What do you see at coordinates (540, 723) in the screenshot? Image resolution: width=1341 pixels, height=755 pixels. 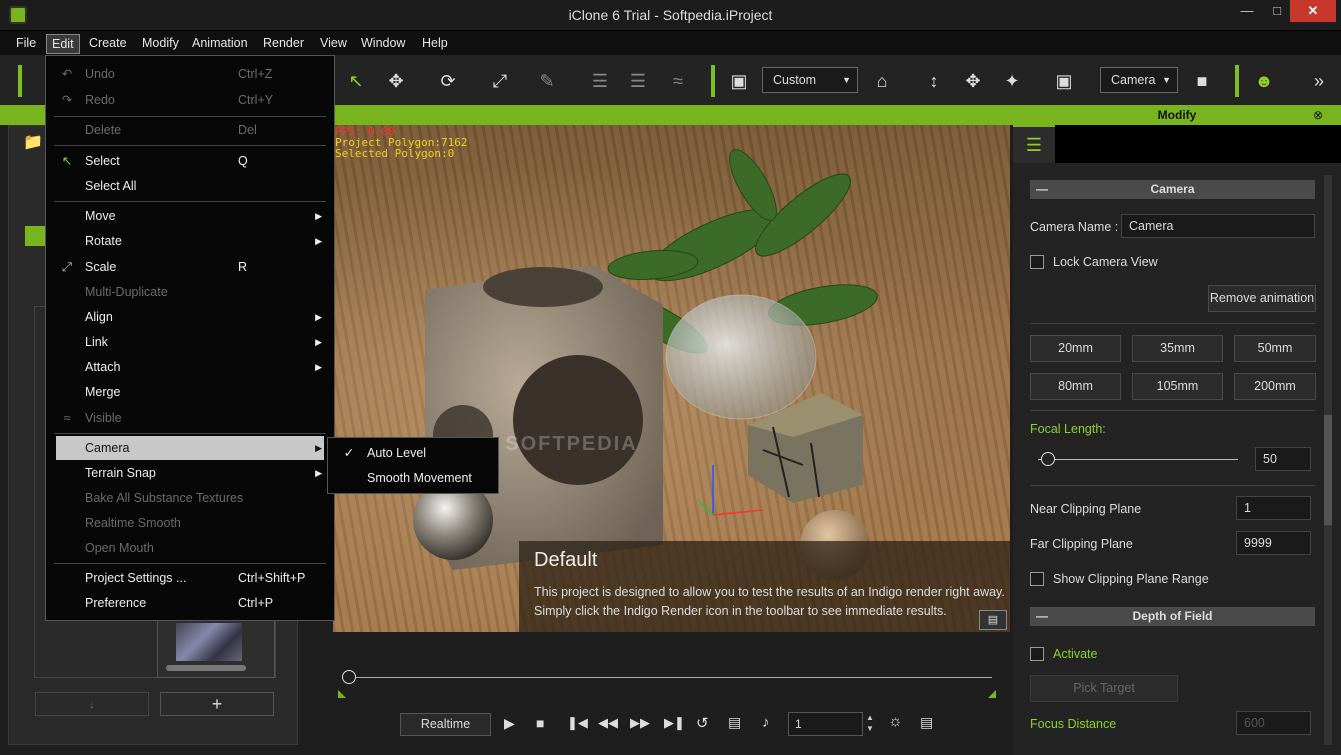 I see `stop-icon: ■` at bounding box center [540, 723].